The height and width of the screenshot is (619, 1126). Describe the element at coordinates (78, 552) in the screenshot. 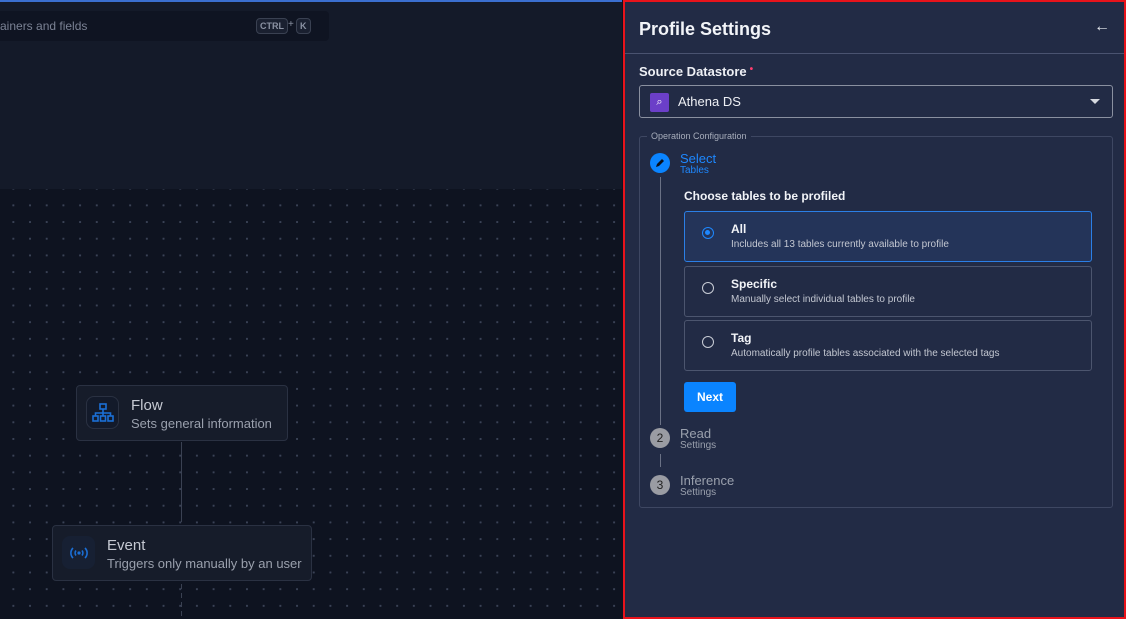

I see `broadcast-icon` at that location.